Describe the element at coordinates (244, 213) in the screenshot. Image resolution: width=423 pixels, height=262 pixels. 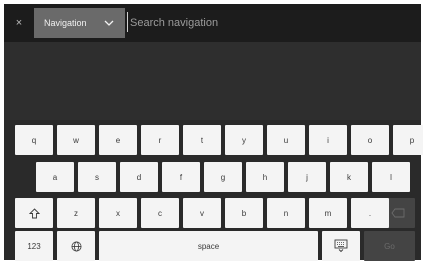
I see `key-b: b` at that location.